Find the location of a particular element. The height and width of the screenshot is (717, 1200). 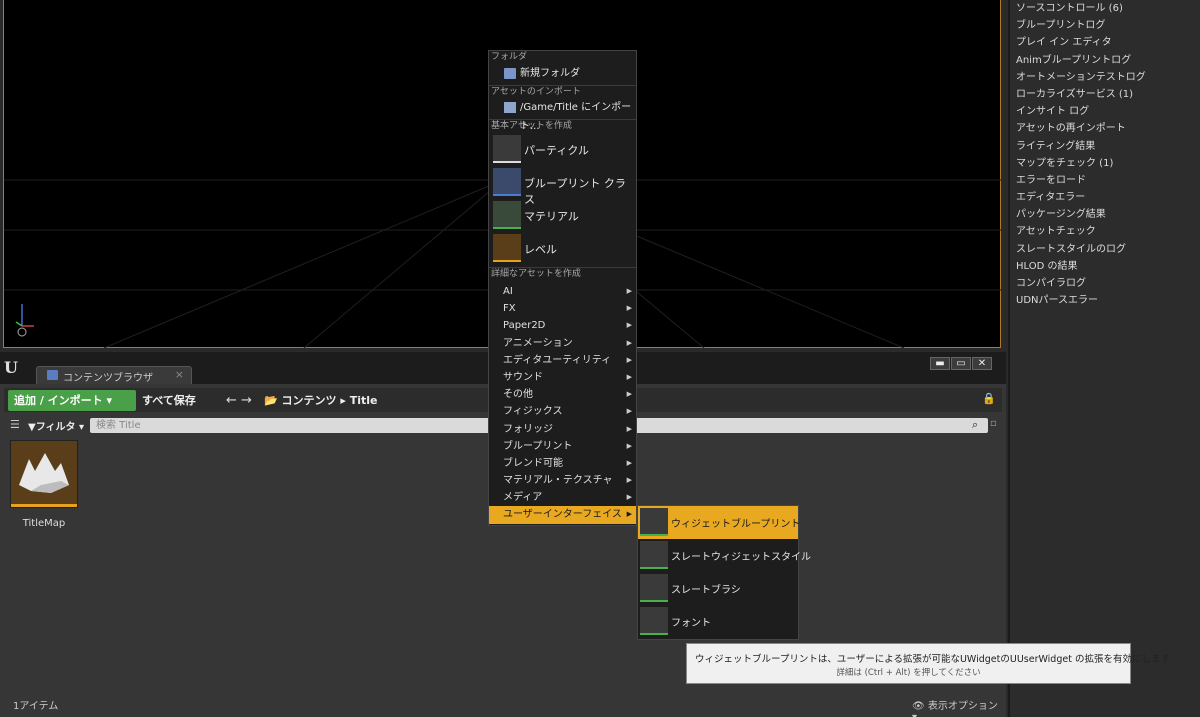

slate-brush-icon is located at coordinates (654, 588).